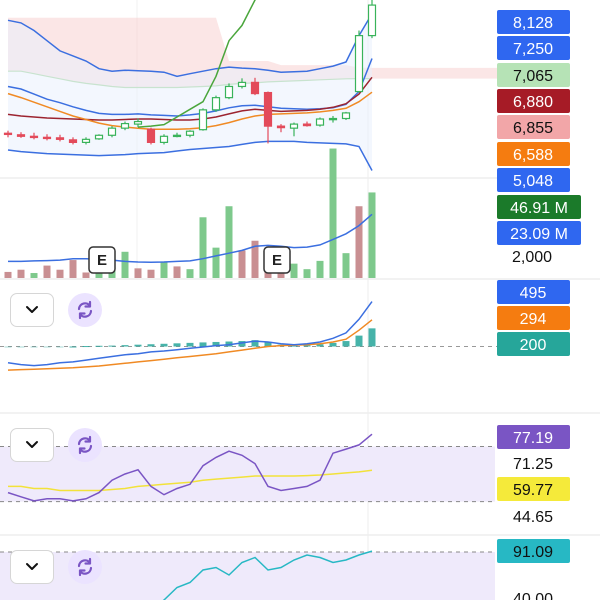 This screenshot has width=600, height=600. I want to click on volume-average-line, so click(190, 238).